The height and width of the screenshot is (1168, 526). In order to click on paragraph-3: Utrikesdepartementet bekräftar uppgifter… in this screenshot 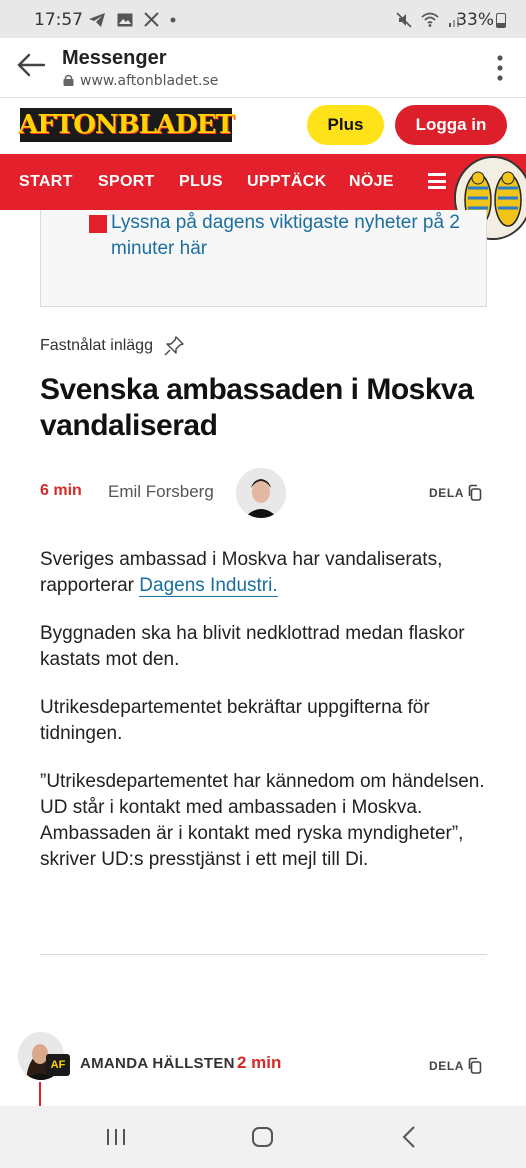, I will do `click(235, 720)`.